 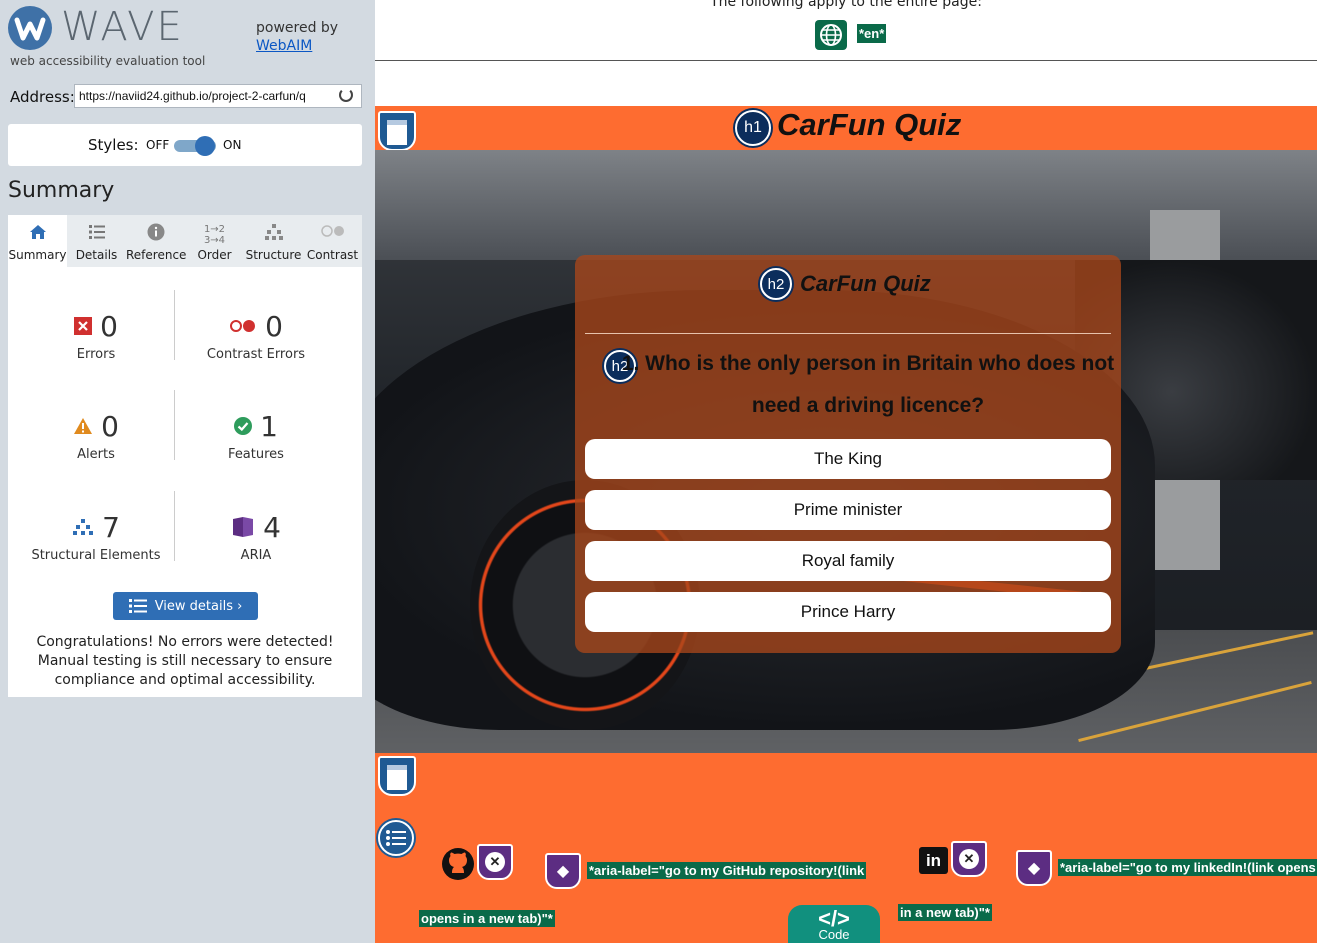 I want to click on linkedin-icon: in, so click(x=933, y=860).